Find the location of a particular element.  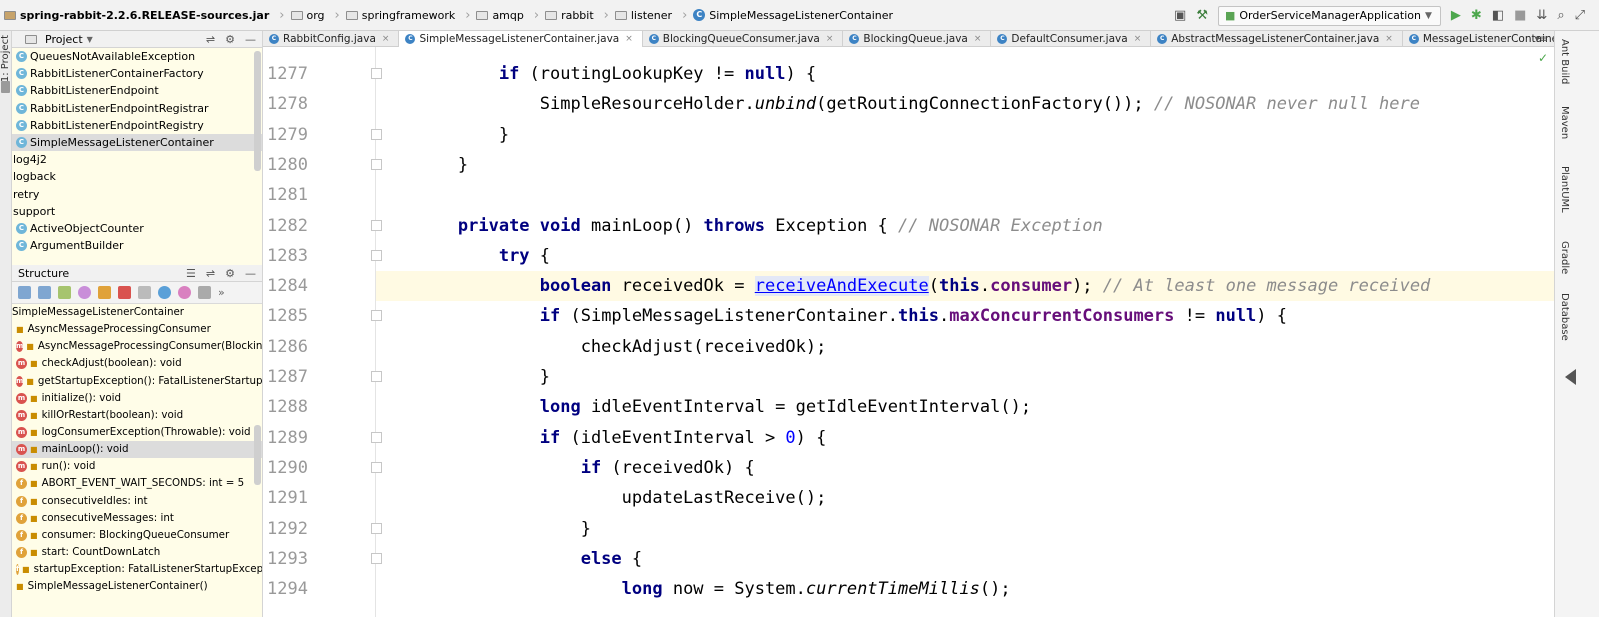

right-tool-button: Maven is located at coordinates (1564, 122).